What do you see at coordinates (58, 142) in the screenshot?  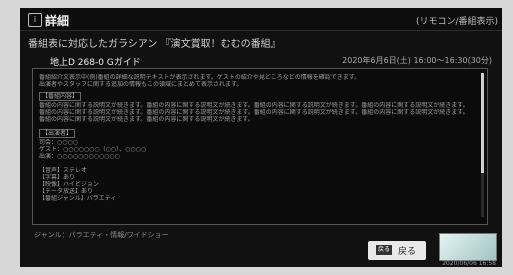 I see `desc-line: 司会：○○○○` at bounding box center [58, 142].